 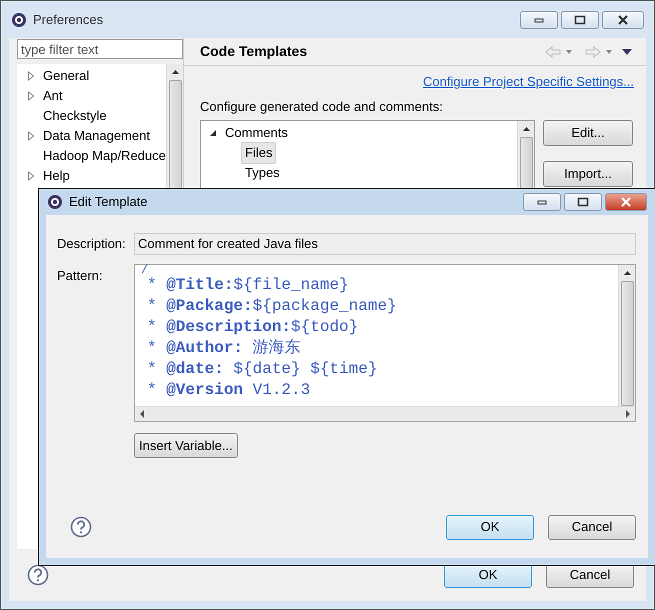 I want to click on filter-field: type filter text, so click(x=100, y=49).